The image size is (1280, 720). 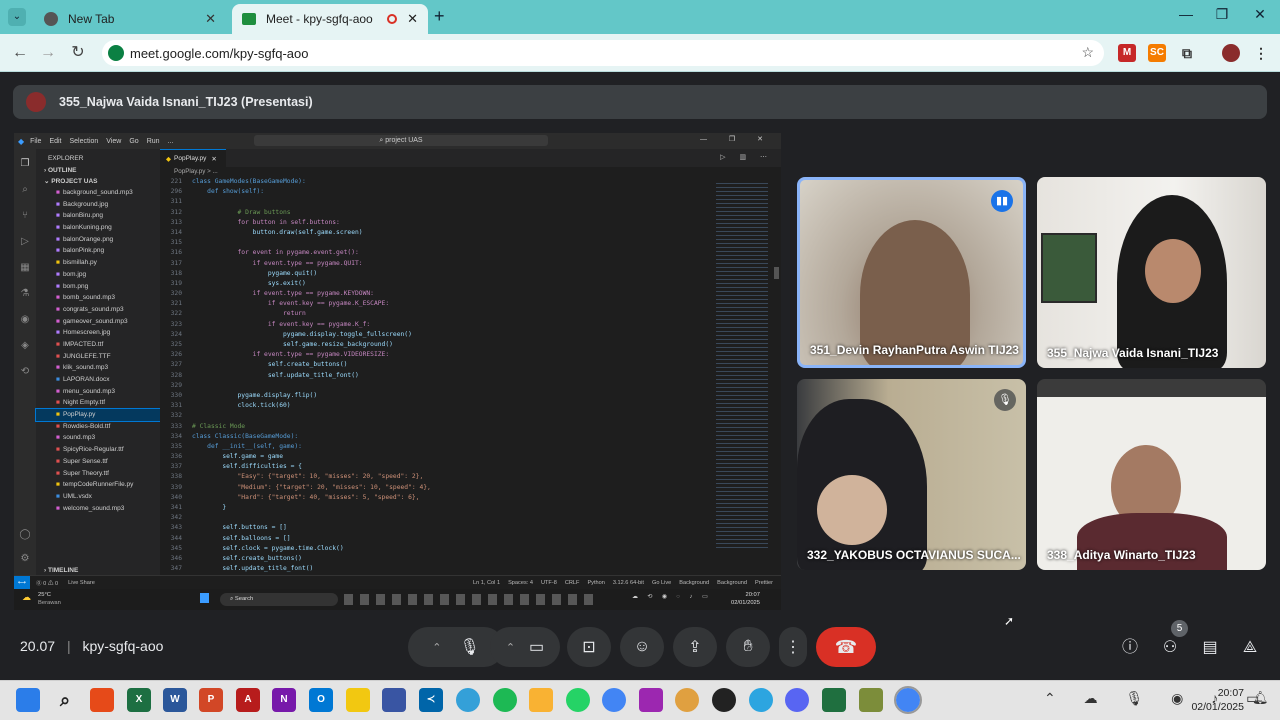 I want to click on file-item: ■ background_sound.mp3, so click(x=98, y=193).